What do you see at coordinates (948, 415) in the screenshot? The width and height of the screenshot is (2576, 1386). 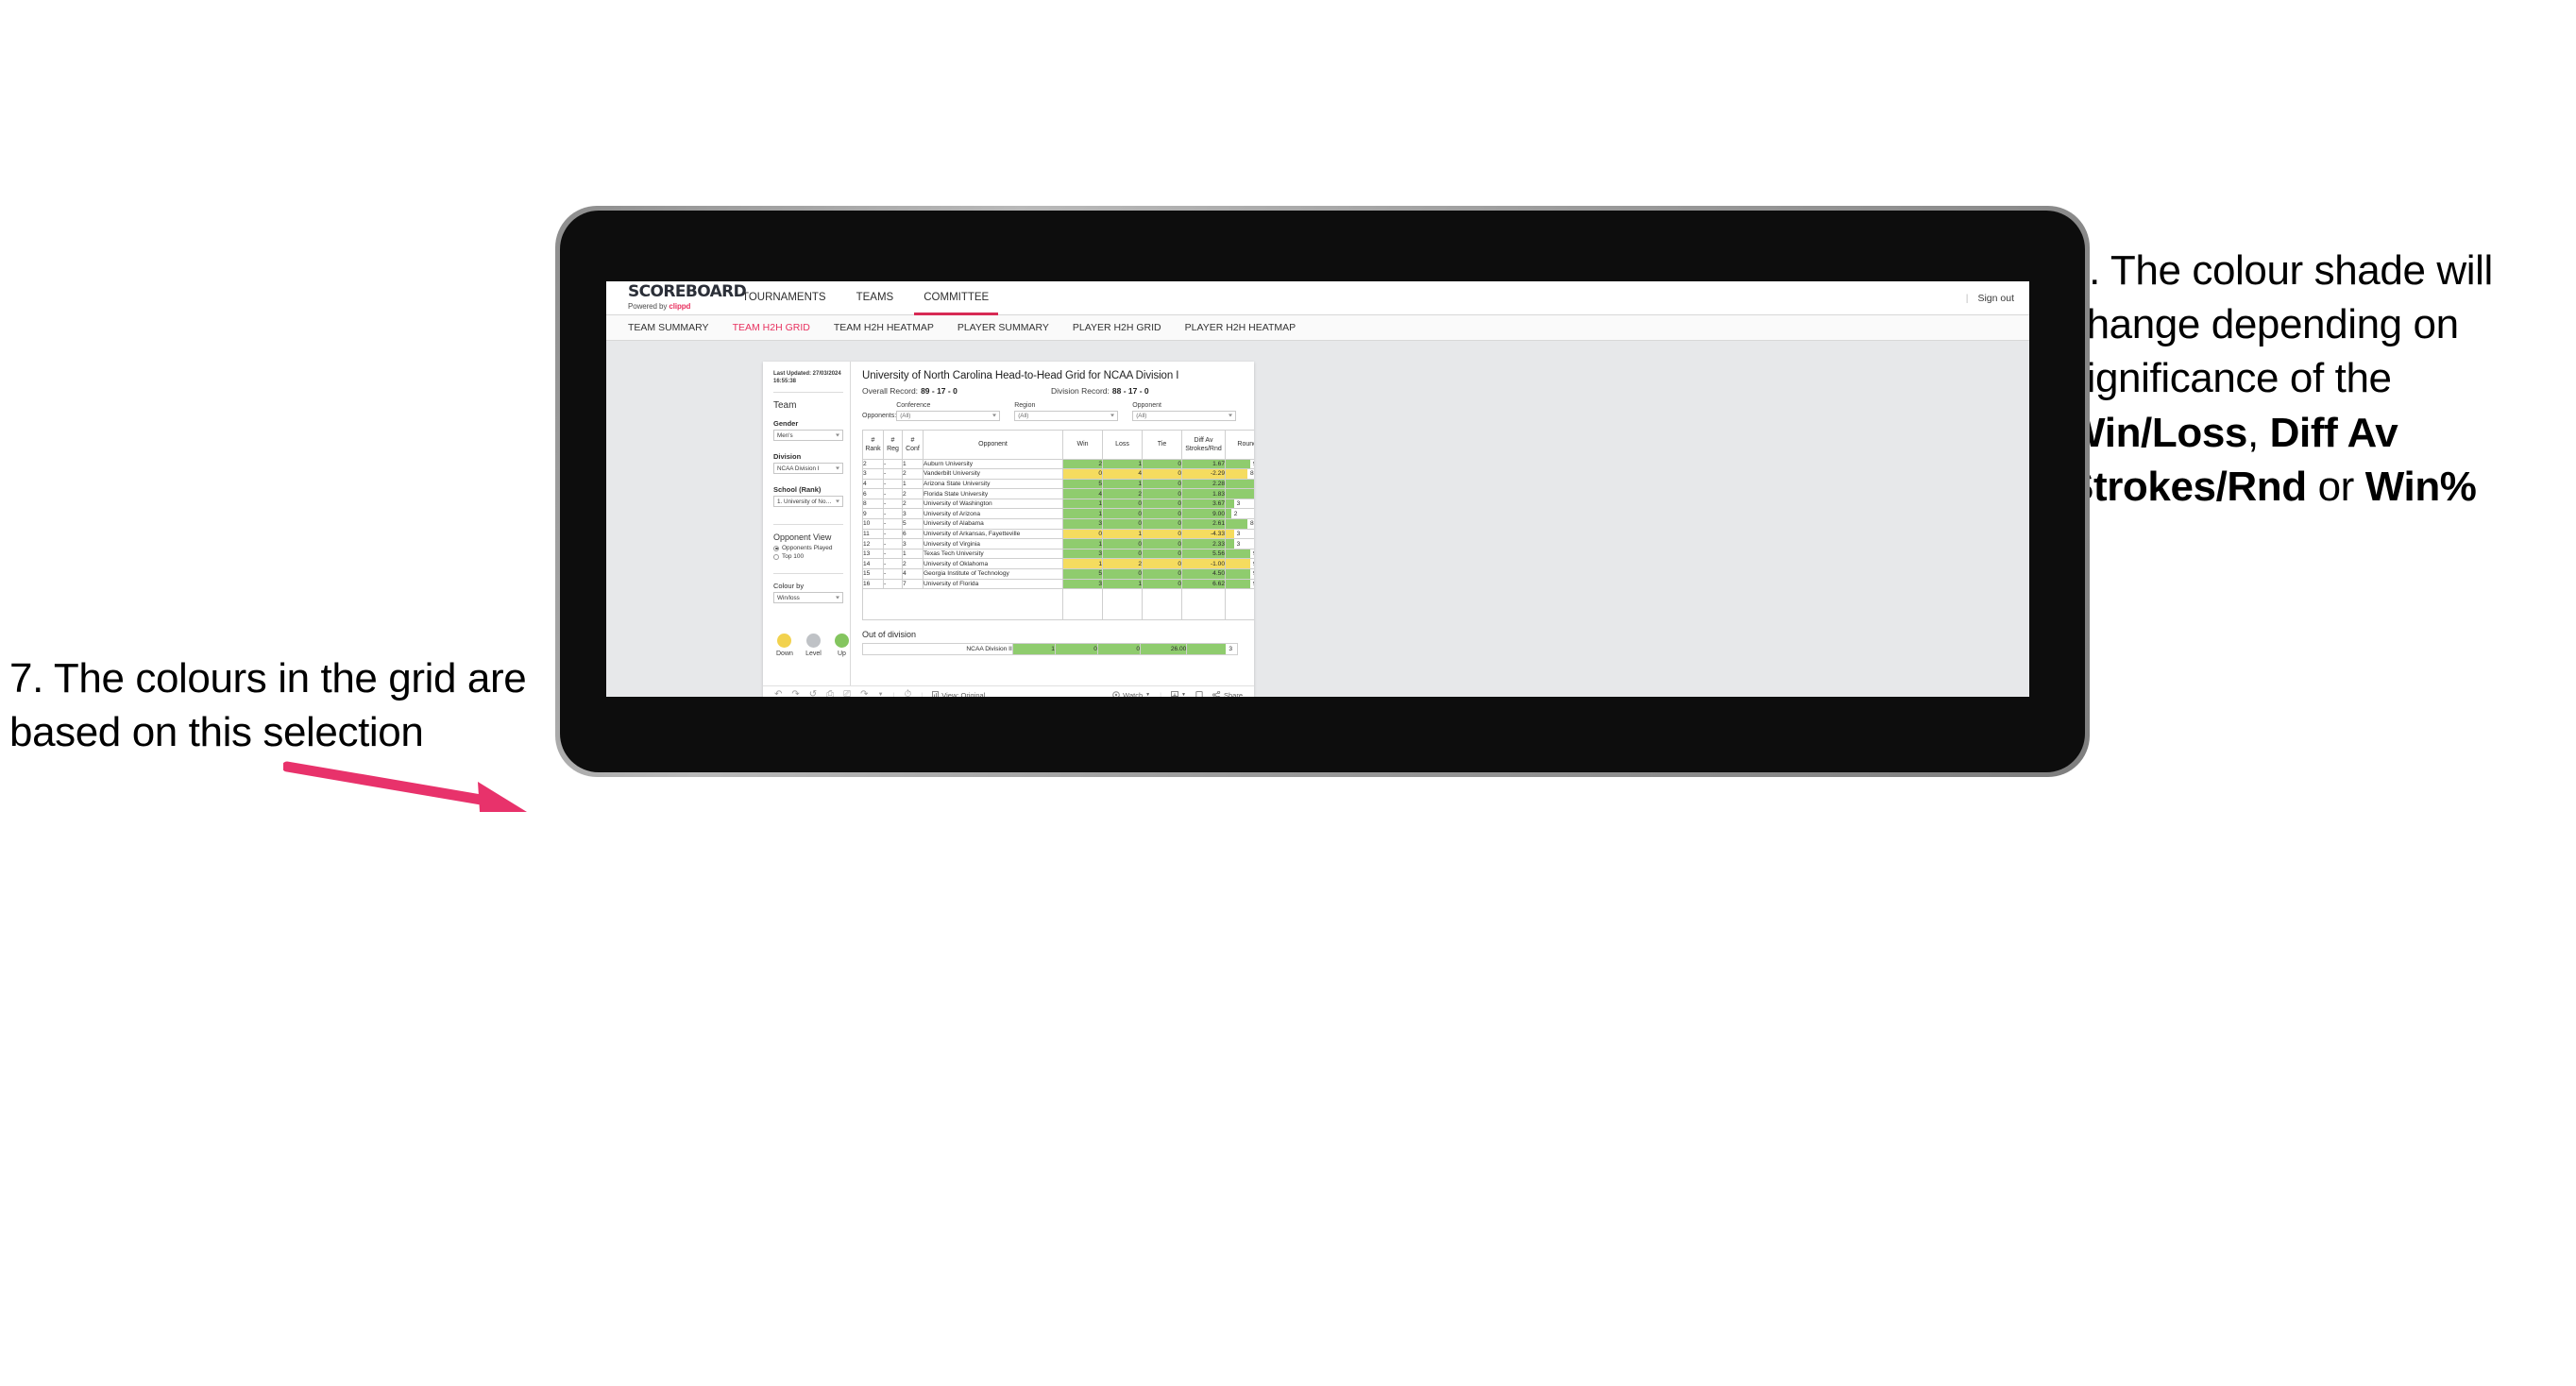 I see `filter-conference-select: (All)` at bounding box center [948, 415].